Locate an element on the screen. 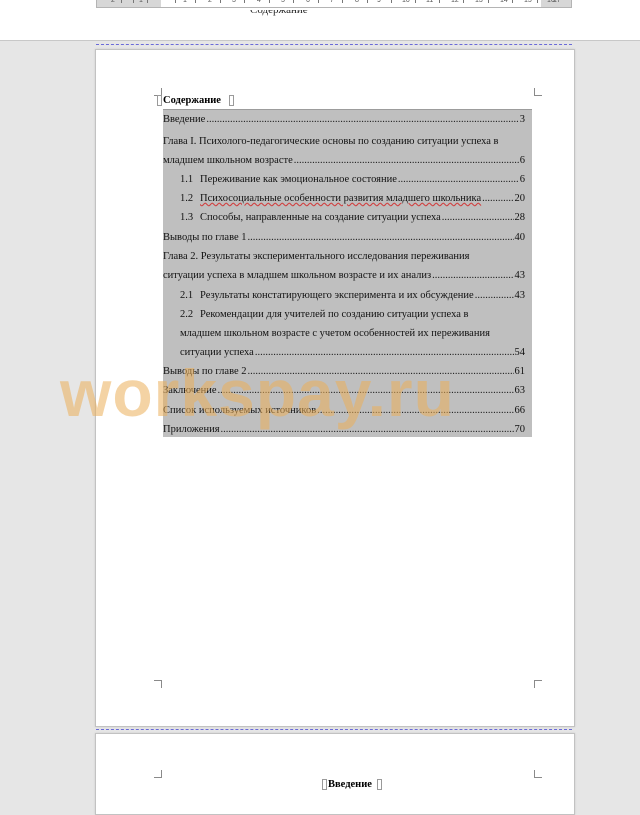 The image size is (640, 815). toc-entry-page: 63 is located at coordinates (520, 390).